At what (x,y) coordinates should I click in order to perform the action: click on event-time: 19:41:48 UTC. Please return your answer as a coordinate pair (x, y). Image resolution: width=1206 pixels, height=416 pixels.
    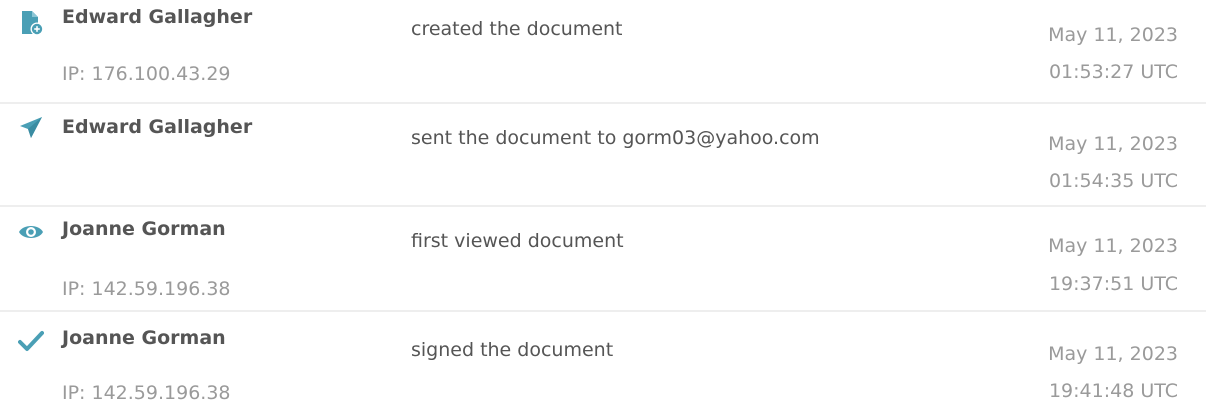
    Looking at the image, I should click on (1113, 391).